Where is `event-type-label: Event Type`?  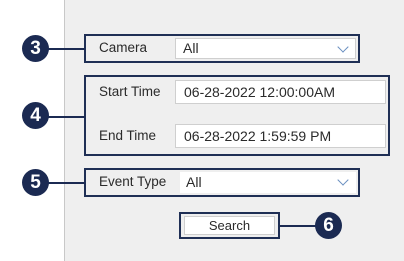
event-type-label: Event Type is located at coordinates (133, 181).